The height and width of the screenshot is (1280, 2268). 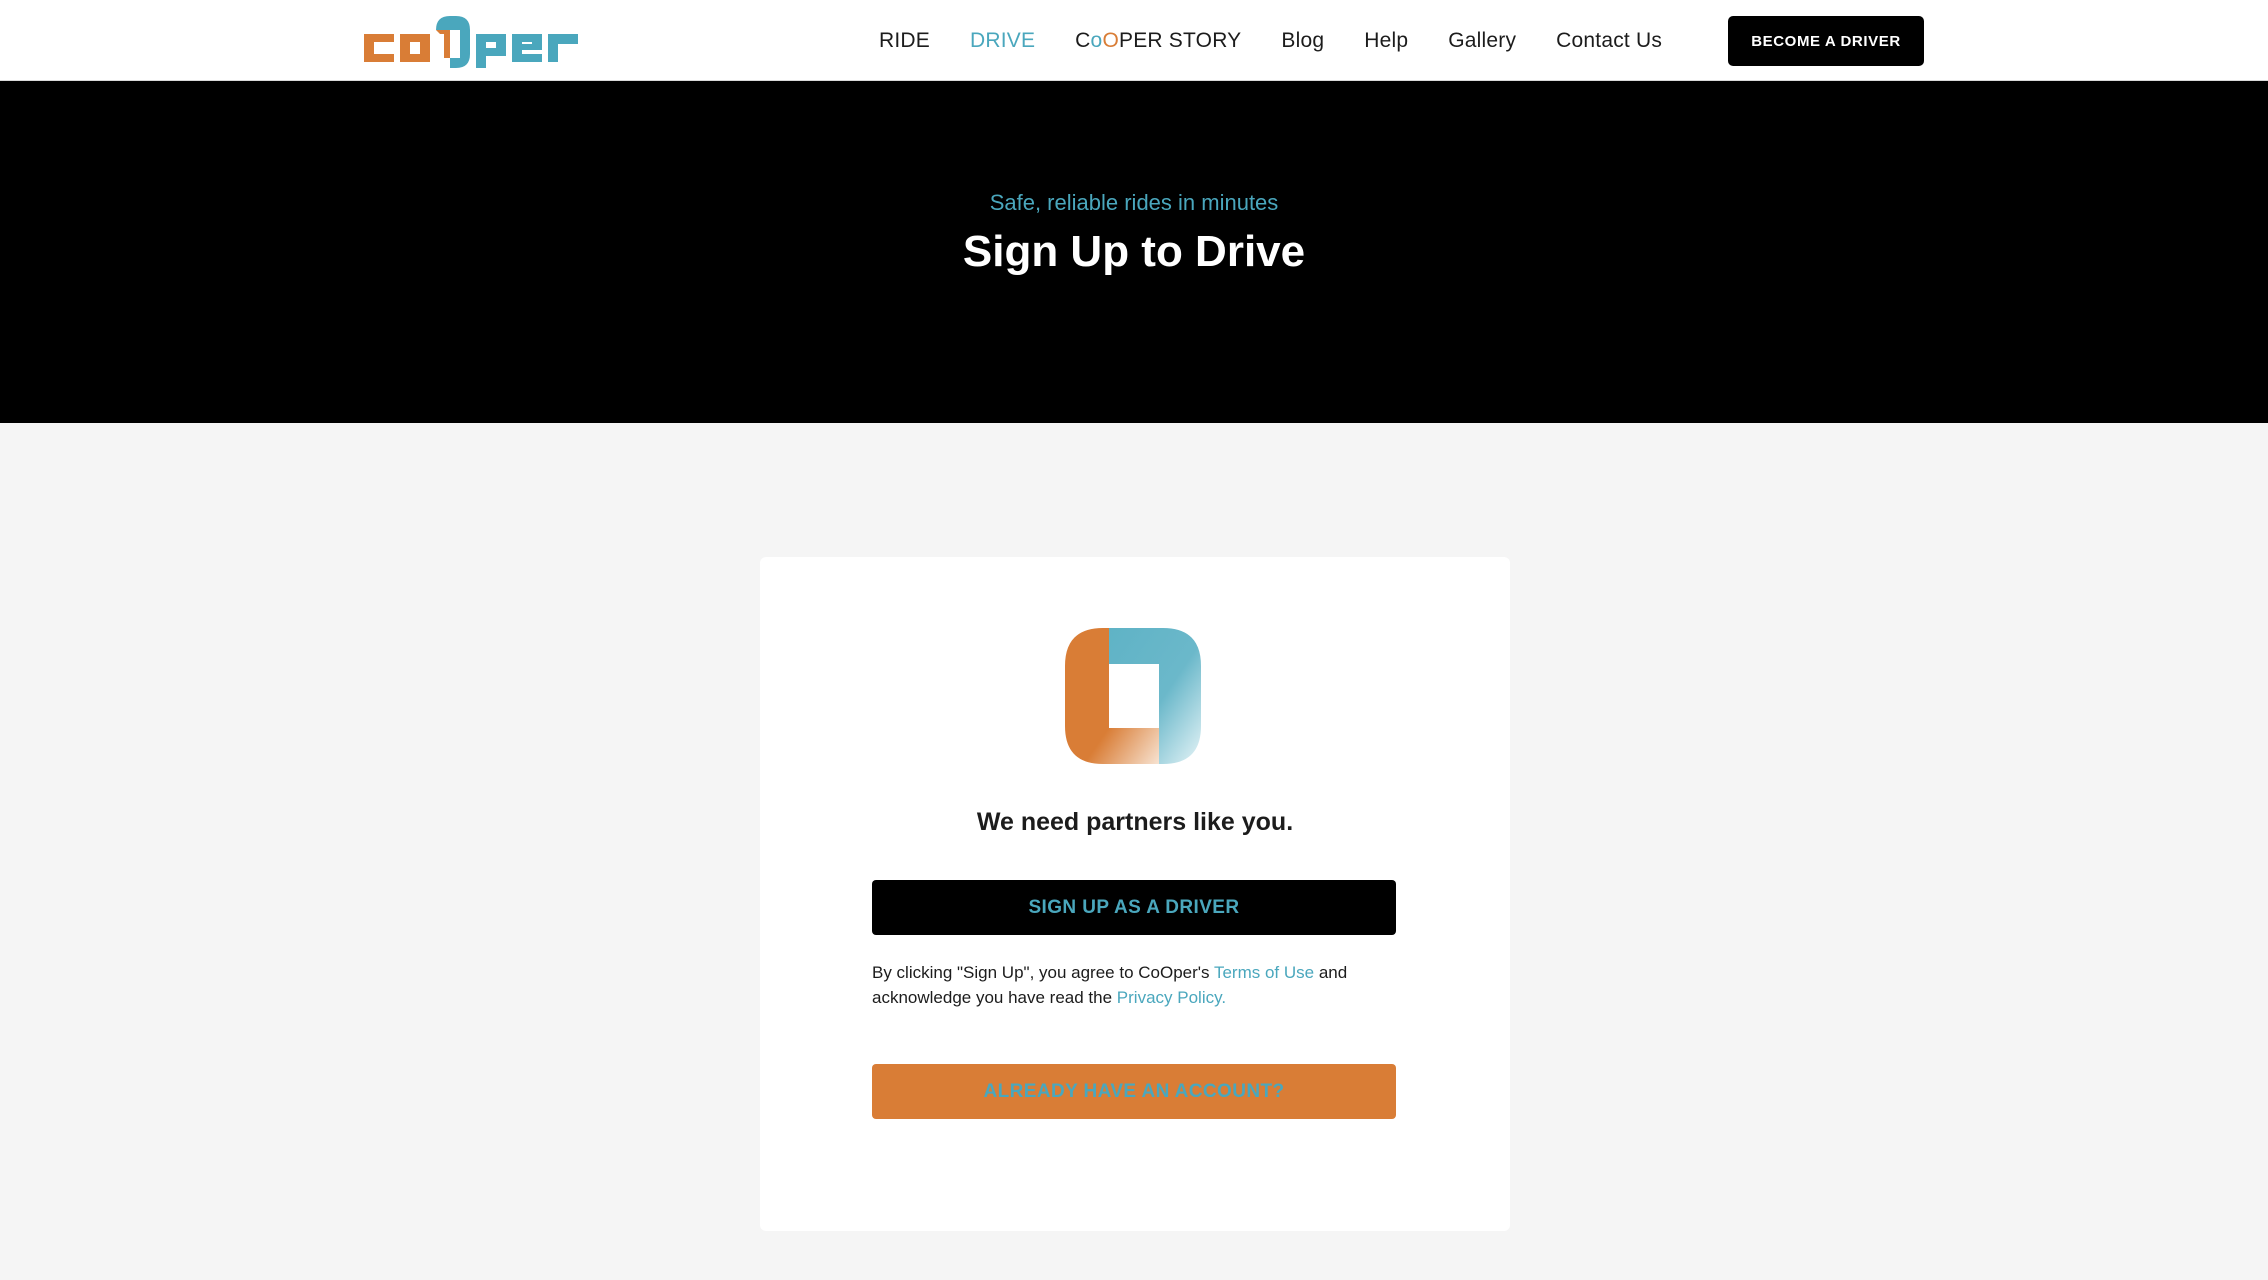 I want to click on terms-of-use-link: Terms of Use, so click(x=1264, y=972).